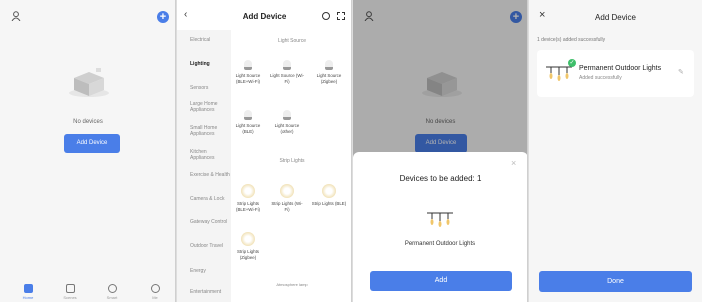 Image resolution: width=702 pixels, height=302 pixels. I want to click on strip-light-item: Strip Lights (Wi-Fi), so click(287, 198).